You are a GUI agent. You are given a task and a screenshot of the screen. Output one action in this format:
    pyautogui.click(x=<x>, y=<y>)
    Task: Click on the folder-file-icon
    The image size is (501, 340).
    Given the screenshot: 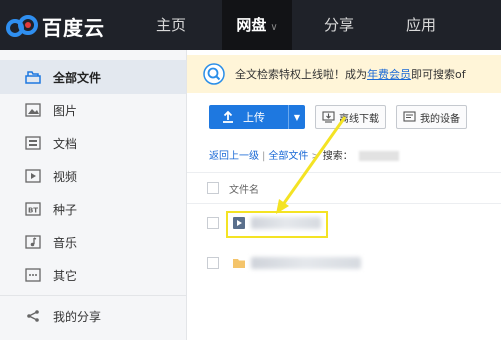 What is the action you would take?
    pyautogui.click(x=239, y=263)
    